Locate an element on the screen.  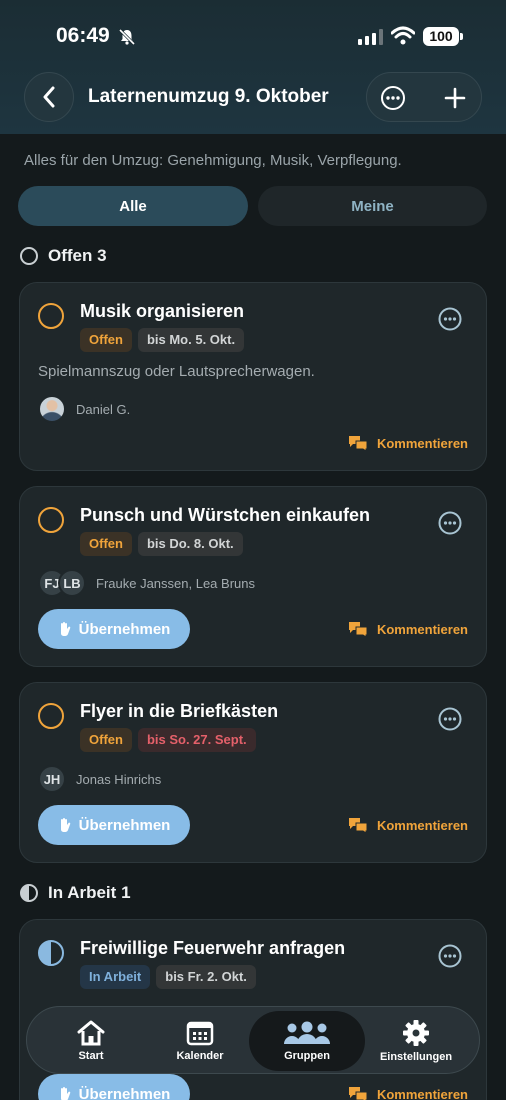
task-title: Punsch und Würstchen einkaufen is located at coordinates (225, 515).